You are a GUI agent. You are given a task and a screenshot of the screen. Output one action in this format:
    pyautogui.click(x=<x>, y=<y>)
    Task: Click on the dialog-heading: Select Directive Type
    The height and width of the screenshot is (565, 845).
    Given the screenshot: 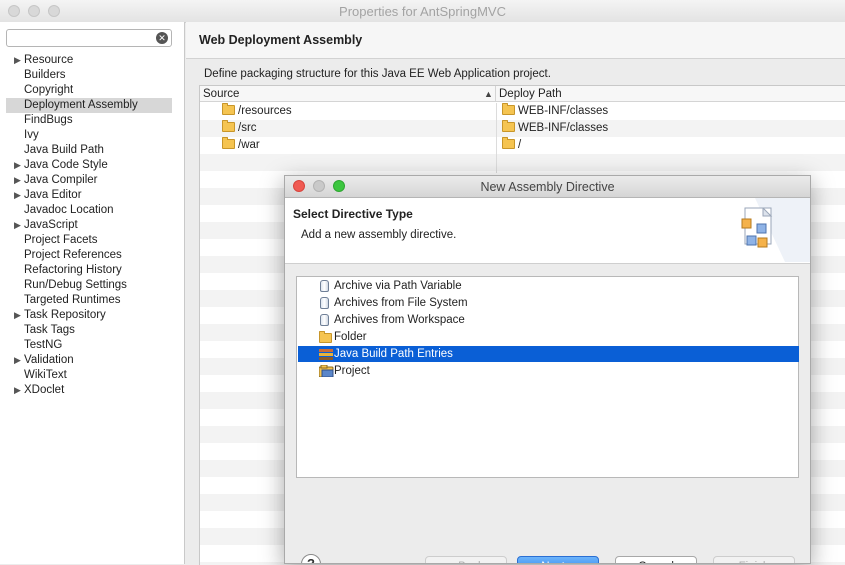 What is the action you would take?
    pyautogui.click(x=353, y=214)
    